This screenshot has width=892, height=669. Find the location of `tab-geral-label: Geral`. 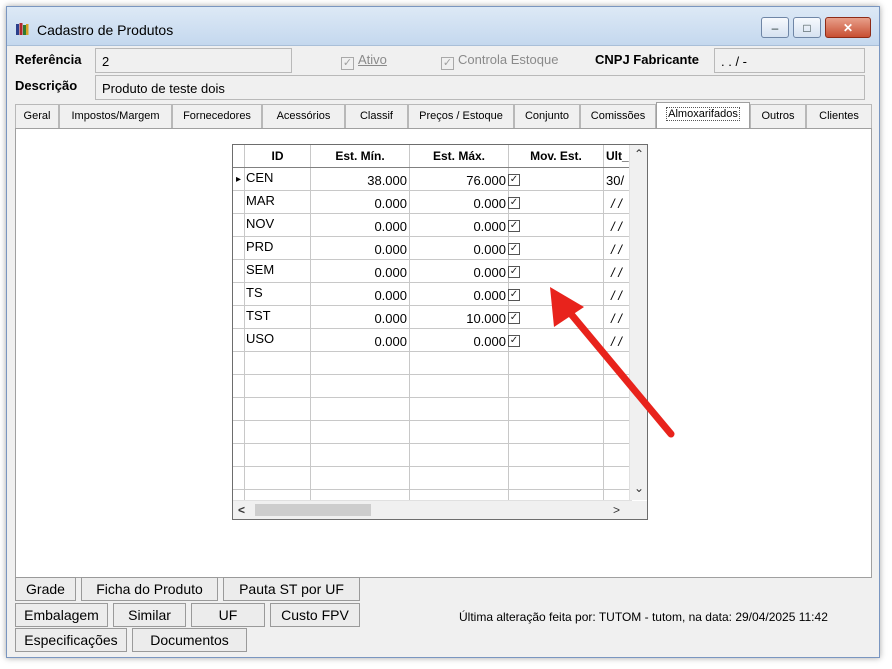

tab-geral-label: Geral is located at coordinates (37, 116).